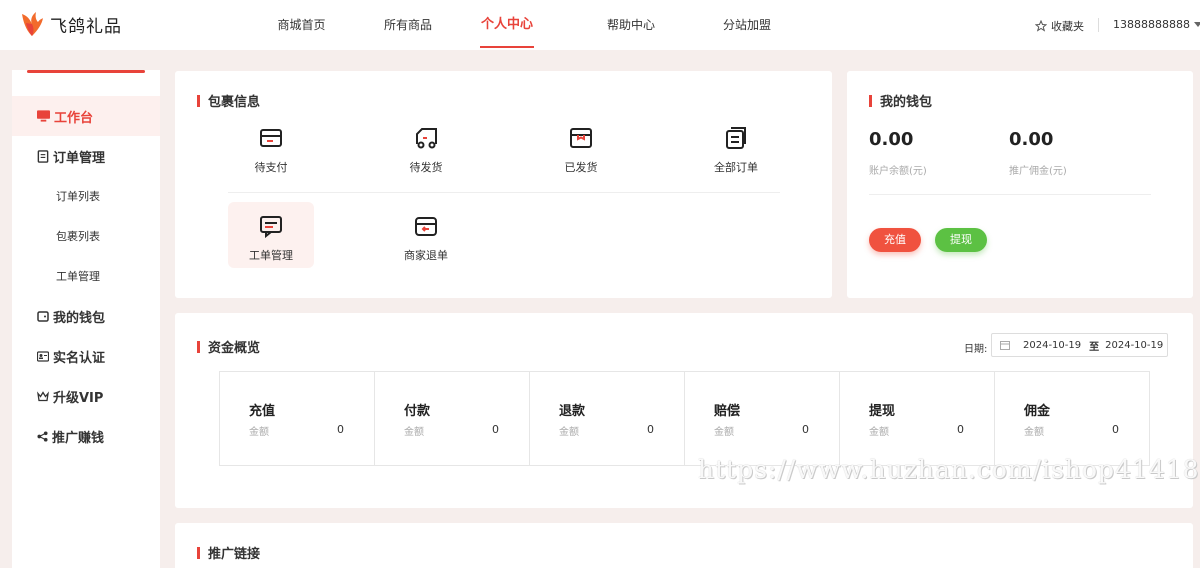 The height and width of the screenshot is (568, 1200). I want to click on pkg-shipped: 已发货, so click(581, 147).